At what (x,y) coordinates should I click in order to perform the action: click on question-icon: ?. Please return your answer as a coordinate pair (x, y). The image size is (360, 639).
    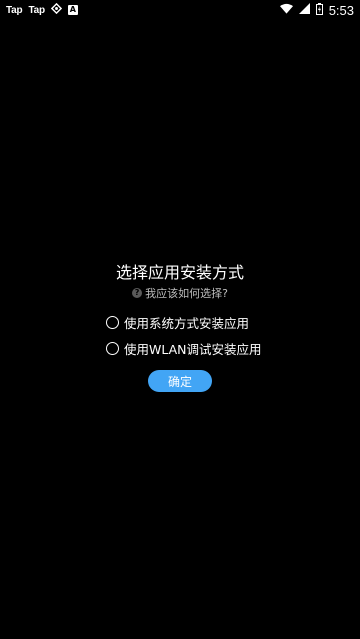
    Looking at the image, I should click on (137, 293).